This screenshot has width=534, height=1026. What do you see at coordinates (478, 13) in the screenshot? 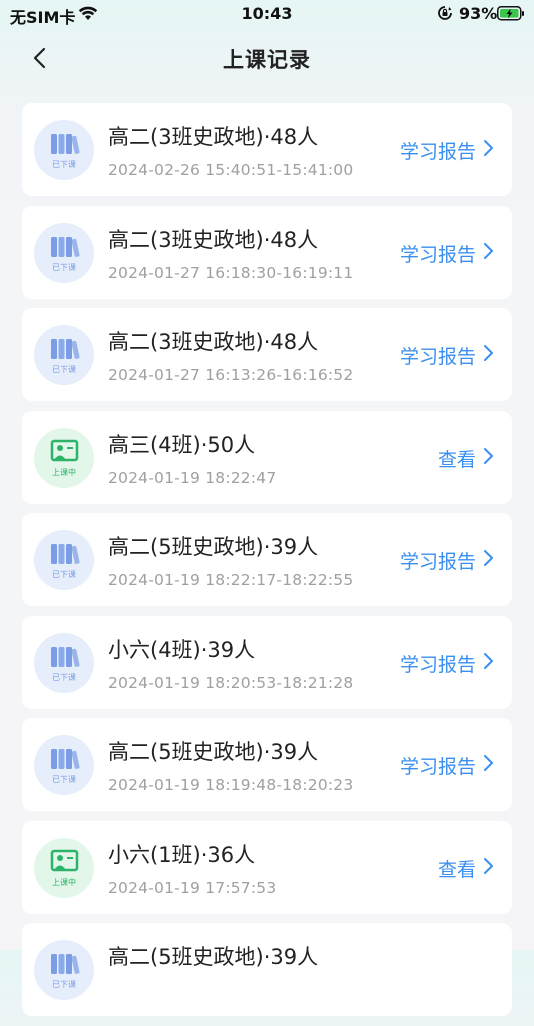
I see `battery-percent: 93%` at bounding box center [478, 13].